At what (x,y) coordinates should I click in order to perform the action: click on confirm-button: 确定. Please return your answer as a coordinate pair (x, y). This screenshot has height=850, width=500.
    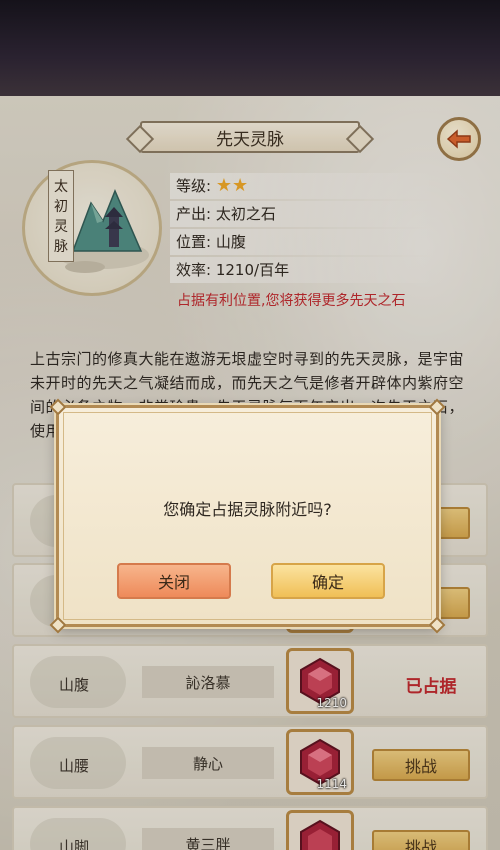
    Looking at the image, I should click on (328, 581).